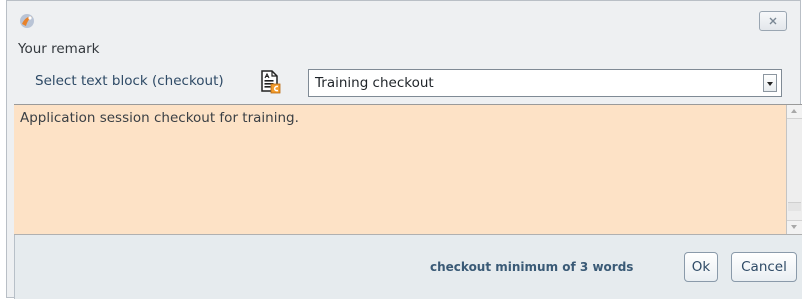 The height and width of the screenshot is (307, 803). Describe the element at coordinates (764, 267) in the screenshot. I see `cancel-button: Cancel` at that location.